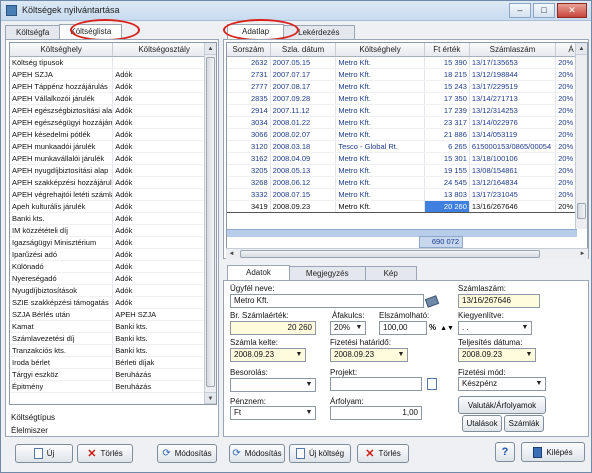 The height and width of the screenshot is (473, 592). Describe the element at coordinates (113, 98) in the screenshot. I see `table-row: APEH Vállalkozói járulék Adók` at that location.